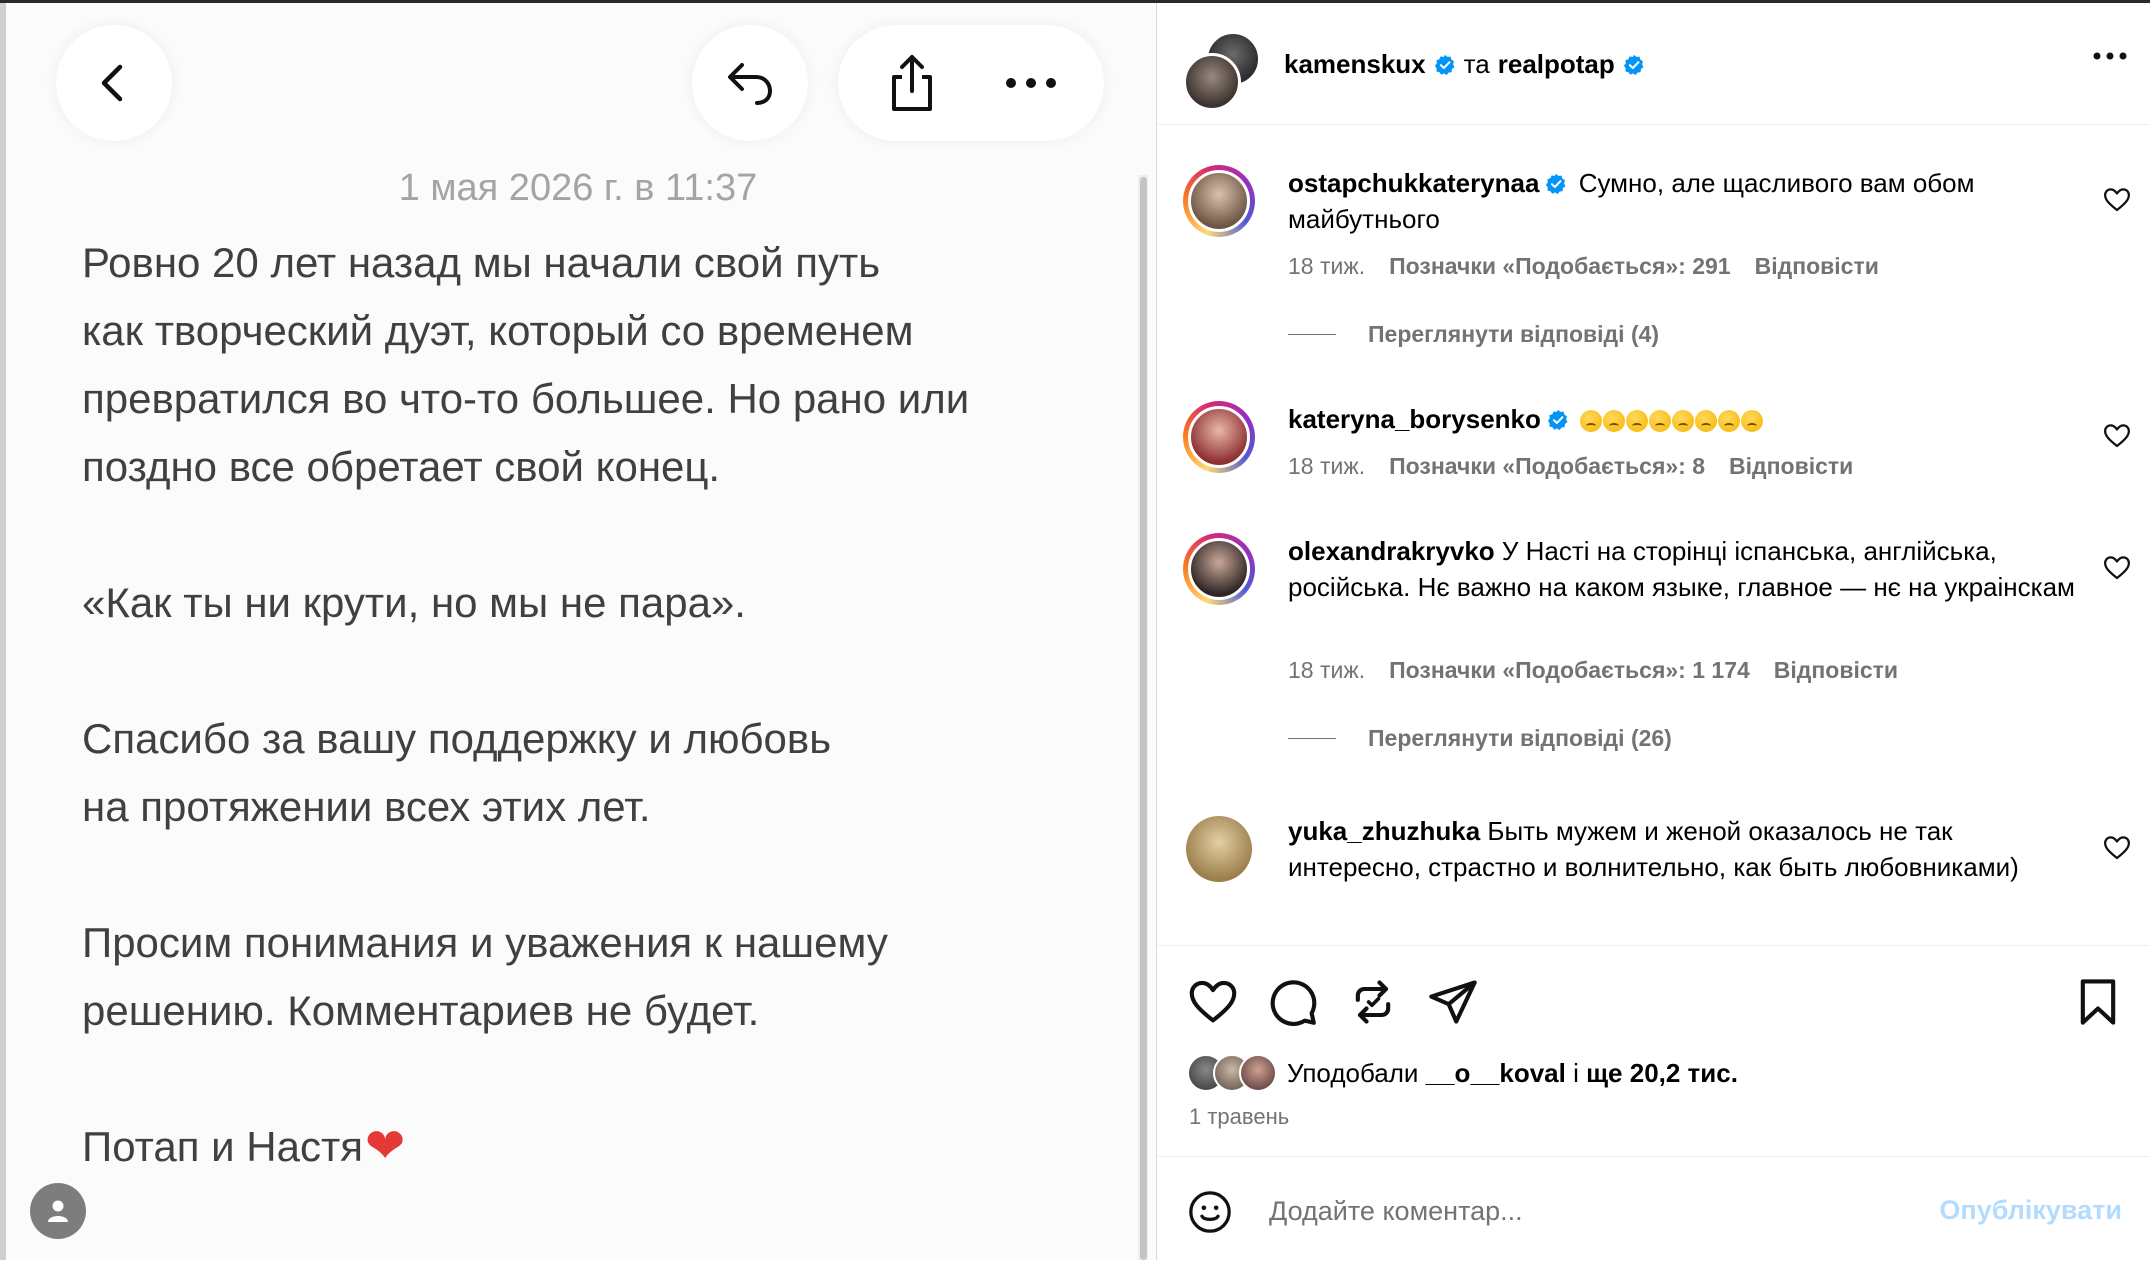  What do you see at coordinates (2030, 1210) in the screenshot?
I see `publish-button: Опублікувати` at bounding box center [2030, 1210].